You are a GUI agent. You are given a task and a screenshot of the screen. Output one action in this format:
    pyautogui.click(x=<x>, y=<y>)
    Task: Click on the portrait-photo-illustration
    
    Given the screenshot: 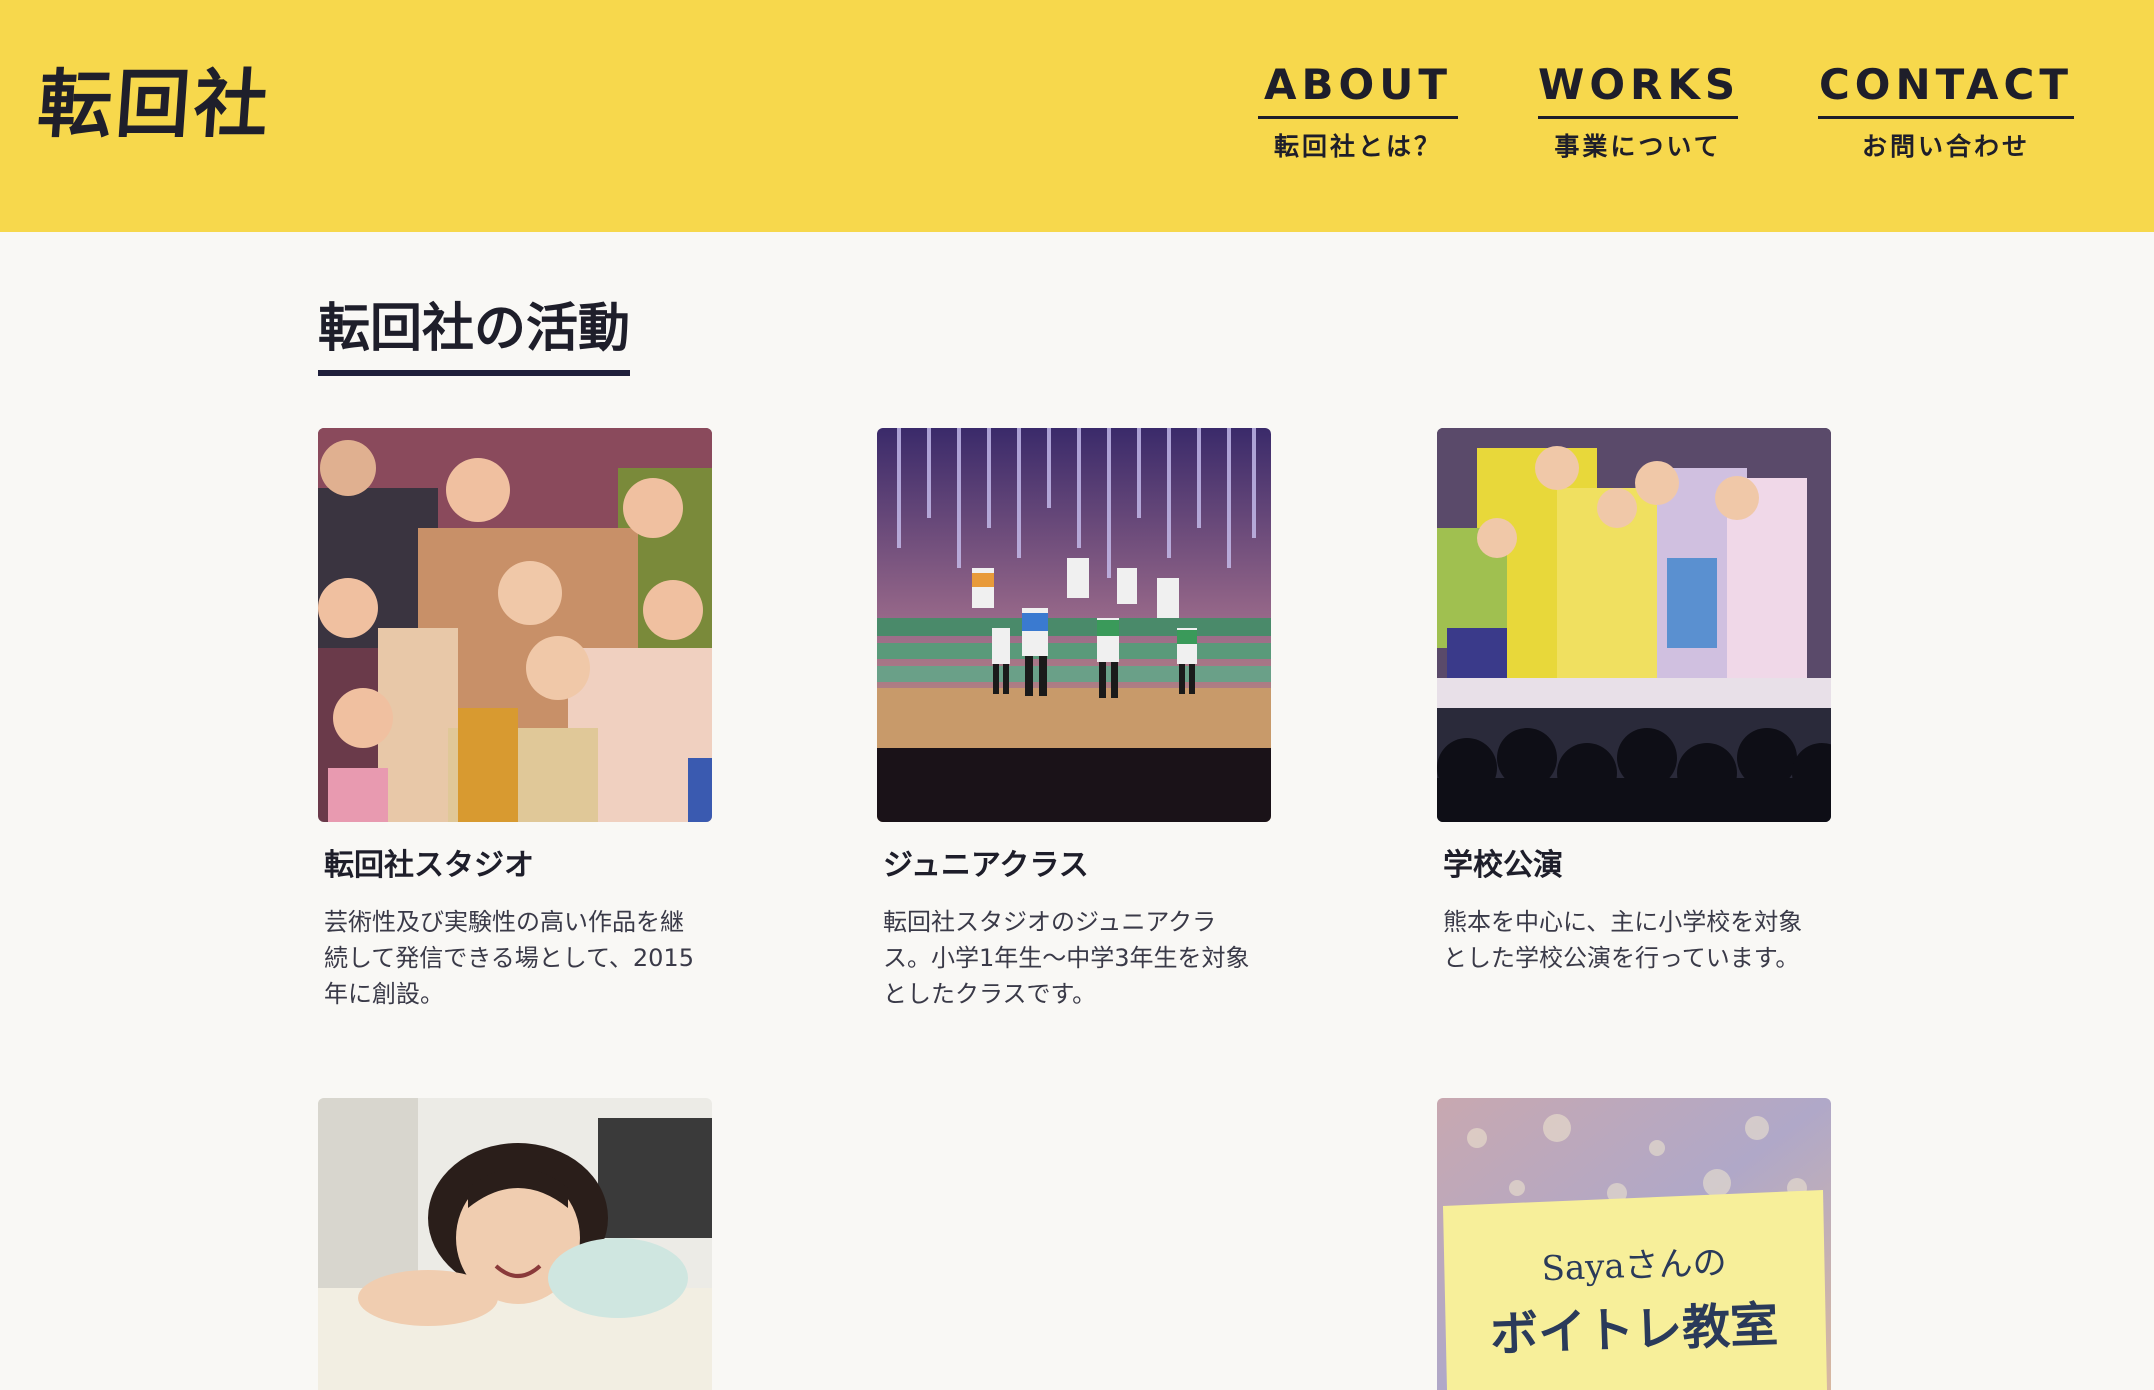 What is the action you would take?
    pyautogui.click(x=515, y=1244)
    